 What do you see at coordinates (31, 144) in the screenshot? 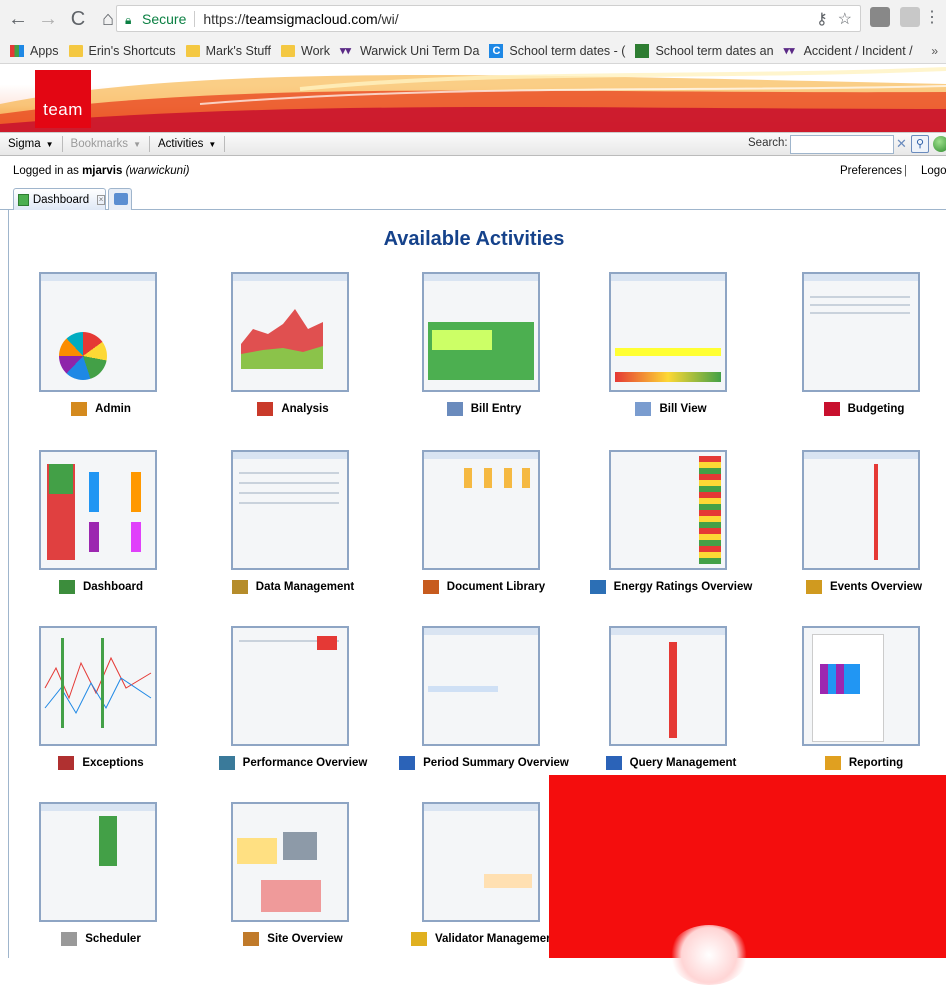
I see `menu-sigma: Sigma ▼` at bounding box center [31, 144].